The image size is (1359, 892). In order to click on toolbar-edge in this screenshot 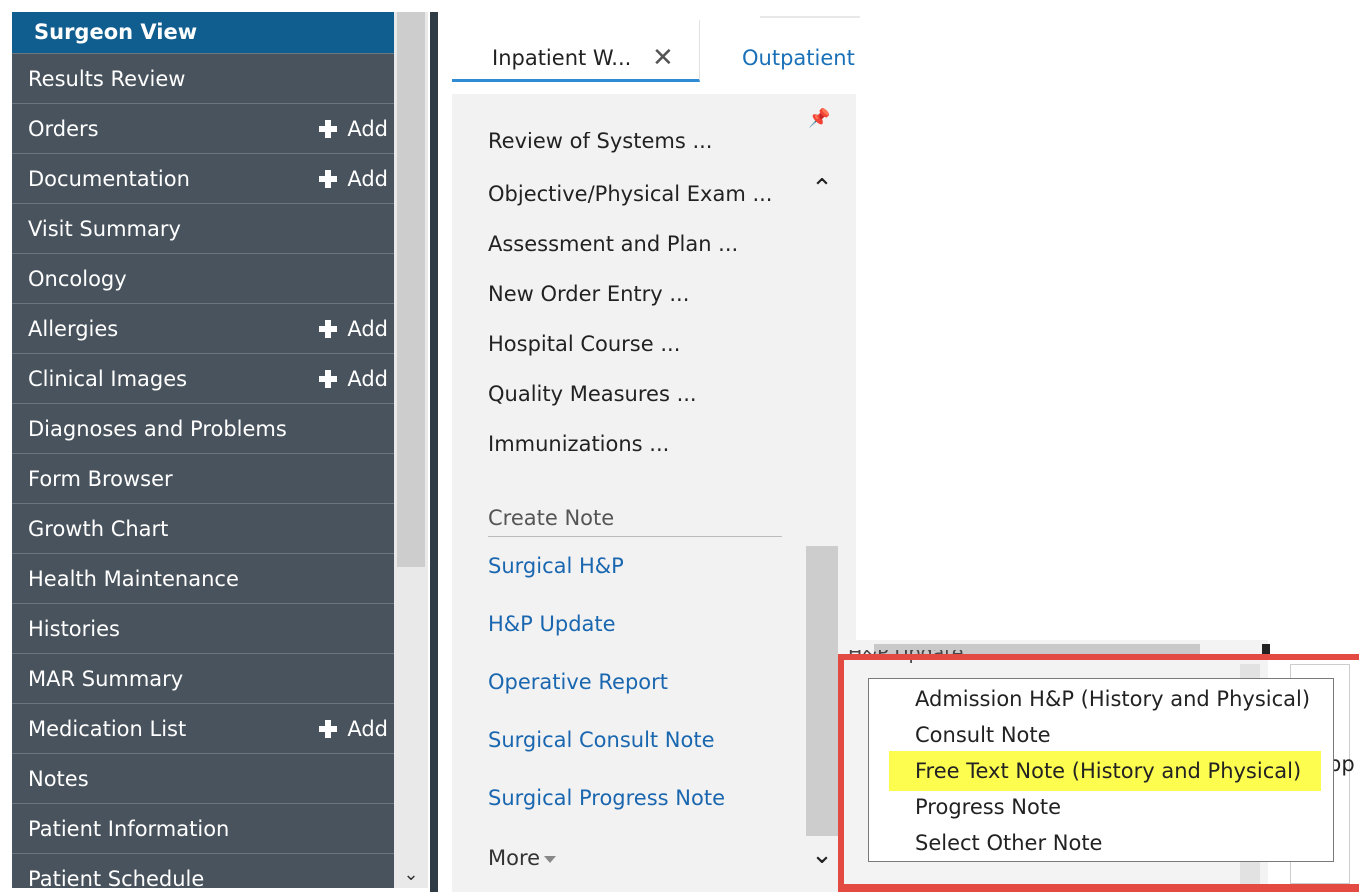, I will do `click(810, 17)`.